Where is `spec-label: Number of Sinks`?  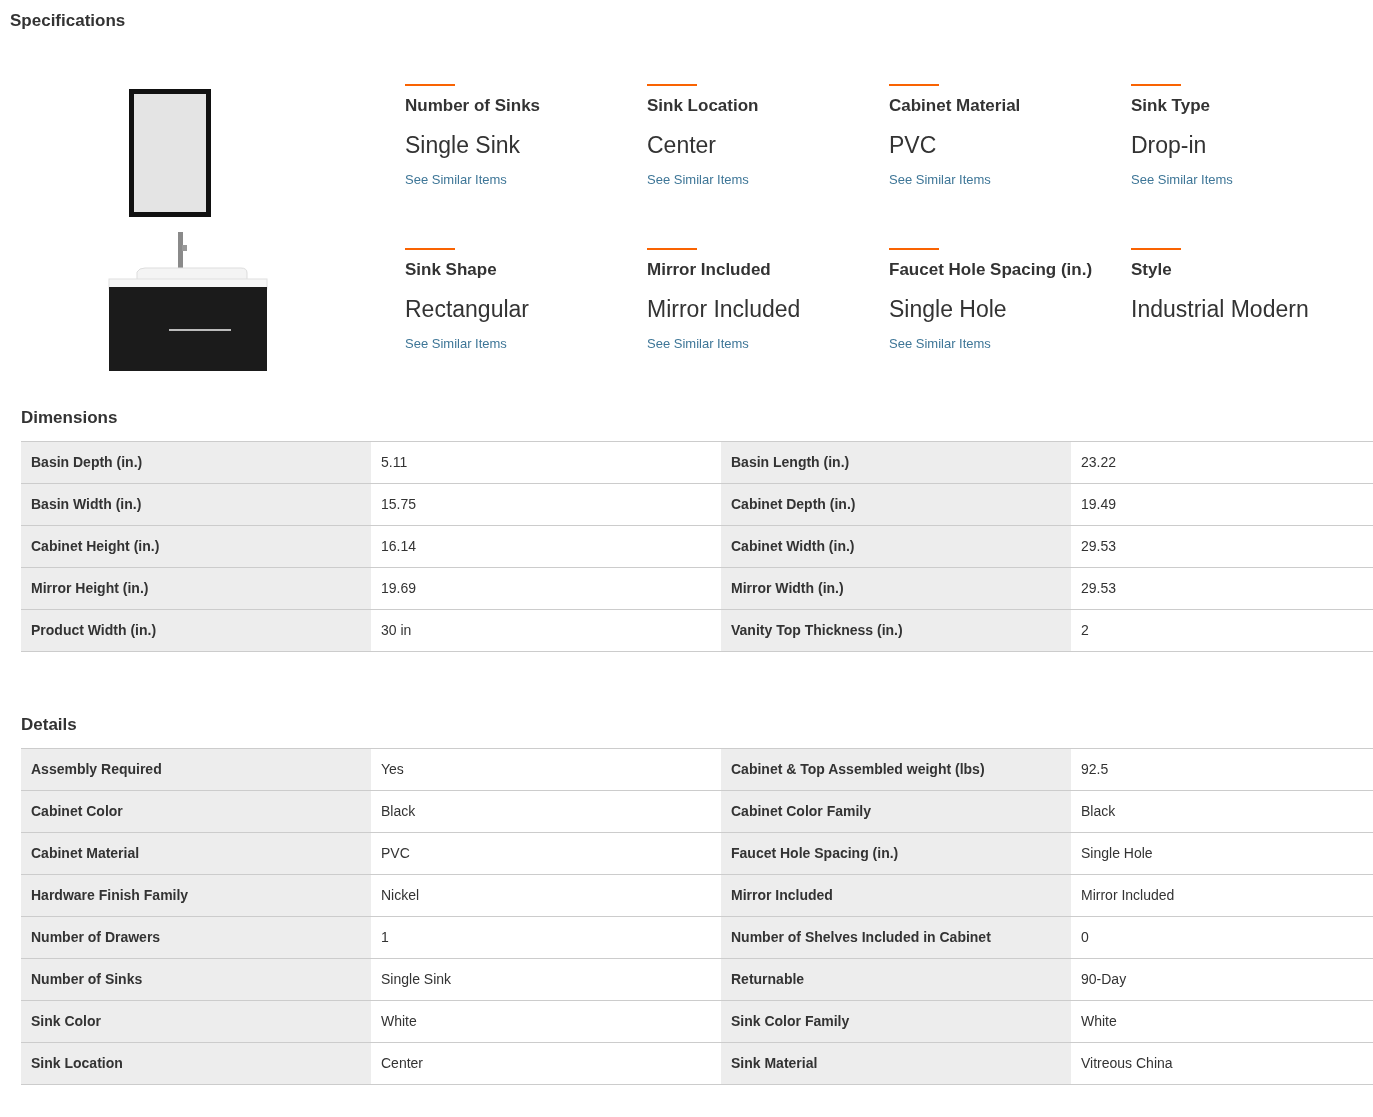
spec-label: Number of Sinks is located at coordinates (473, 106).